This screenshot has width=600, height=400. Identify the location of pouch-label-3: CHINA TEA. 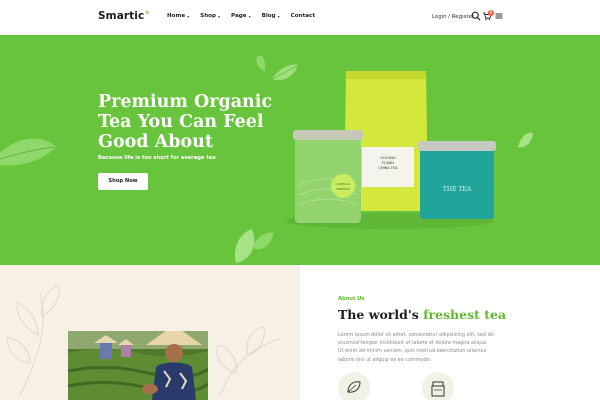
(389, 168).